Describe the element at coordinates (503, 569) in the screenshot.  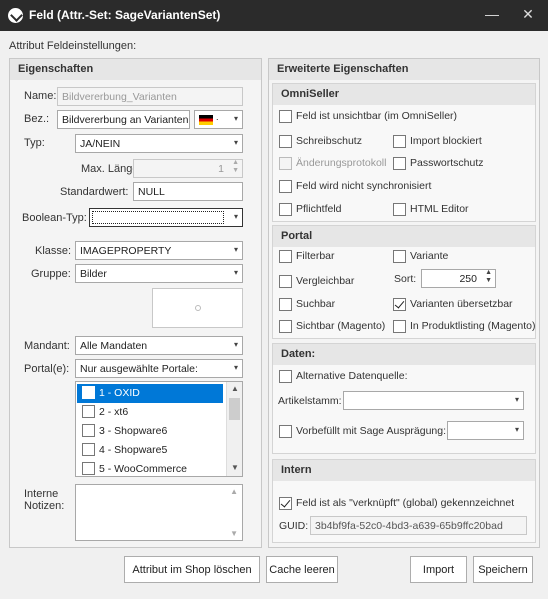
I see `save-button: Speichern` at that location.